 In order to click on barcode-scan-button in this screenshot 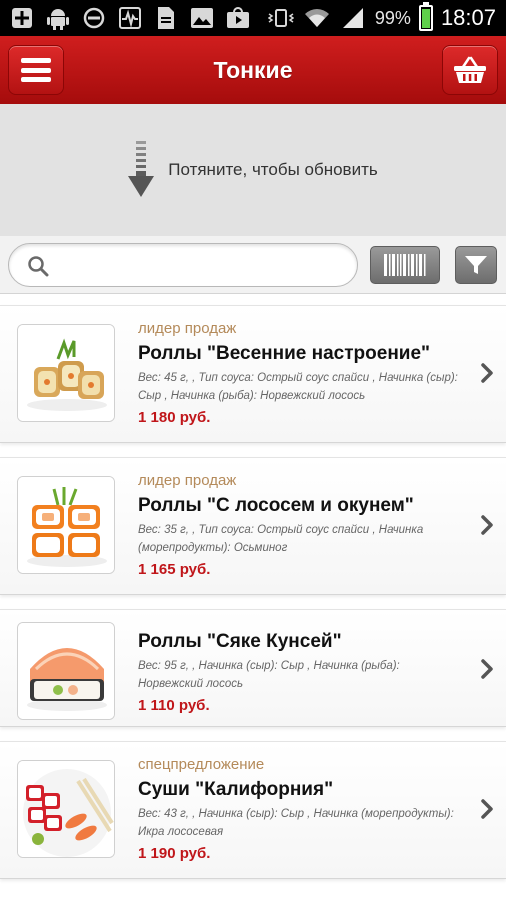, I will do `click(405, 265)`.